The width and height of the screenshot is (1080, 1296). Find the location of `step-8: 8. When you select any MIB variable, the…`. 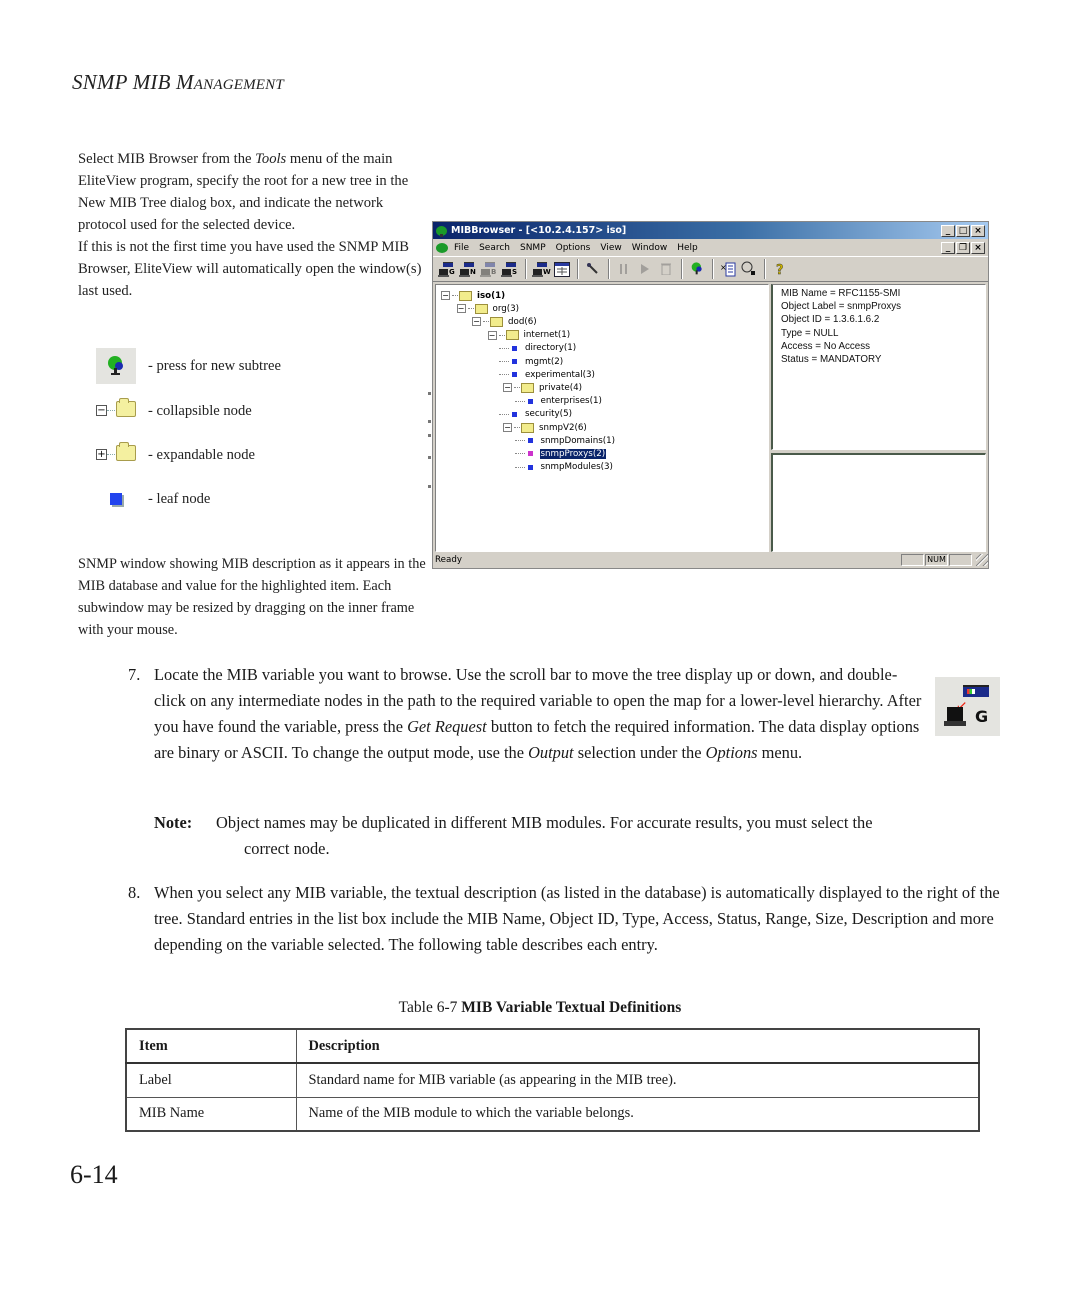

step-8: 8. When you select any MIB variable, the… is located at coordinates (568, 919).